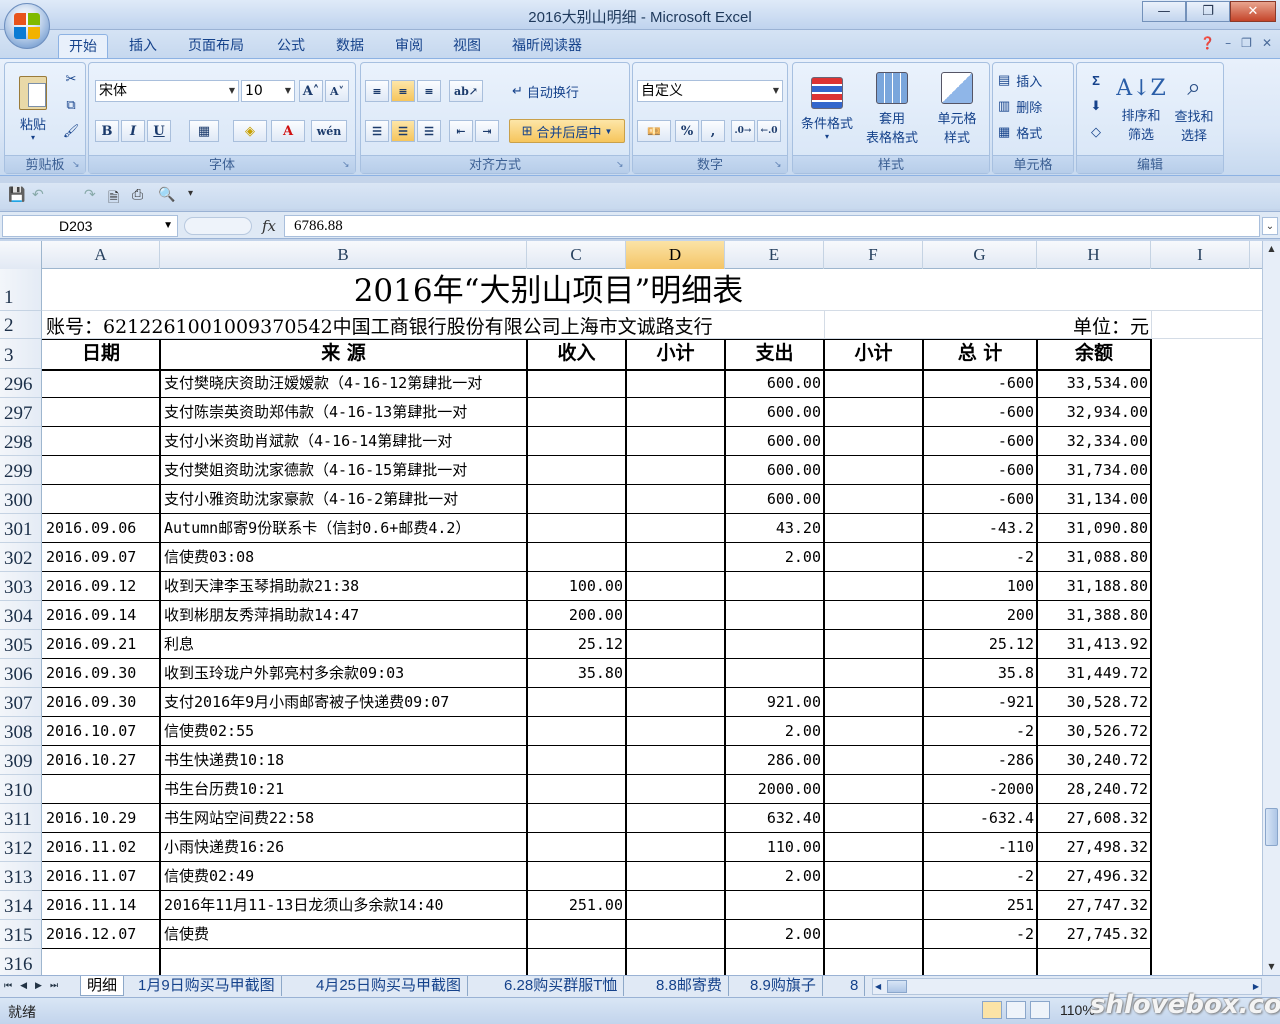 This screenshot has width=1280, height=1024. Describe the element at coordinates (343, 383) in the screenshot. I see `source-cell: 支付樊晓庆资助汪嫒嫒款（4-16-12第肆批一对` at that location.